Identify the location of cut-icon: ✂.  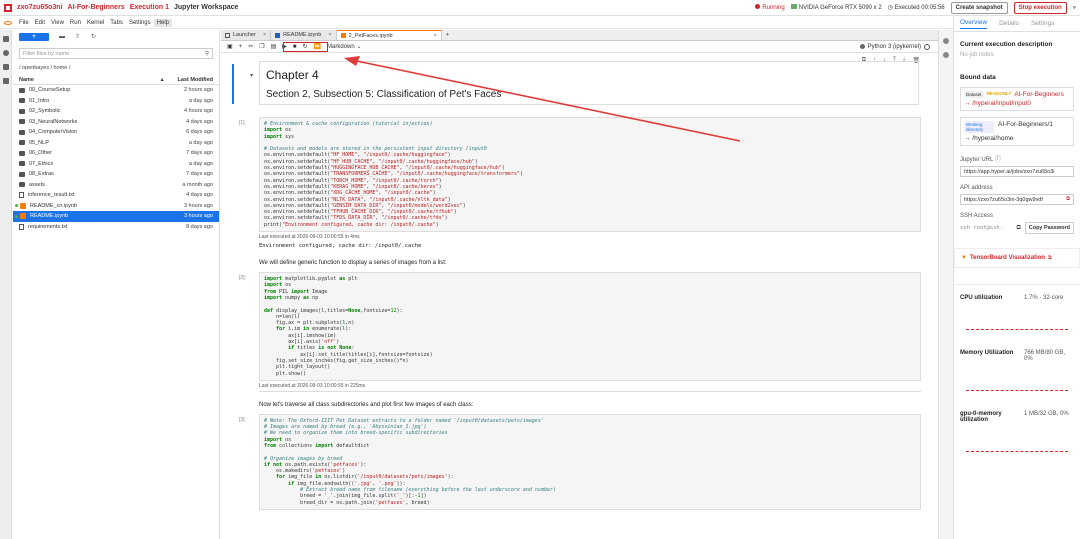
(250, 46).